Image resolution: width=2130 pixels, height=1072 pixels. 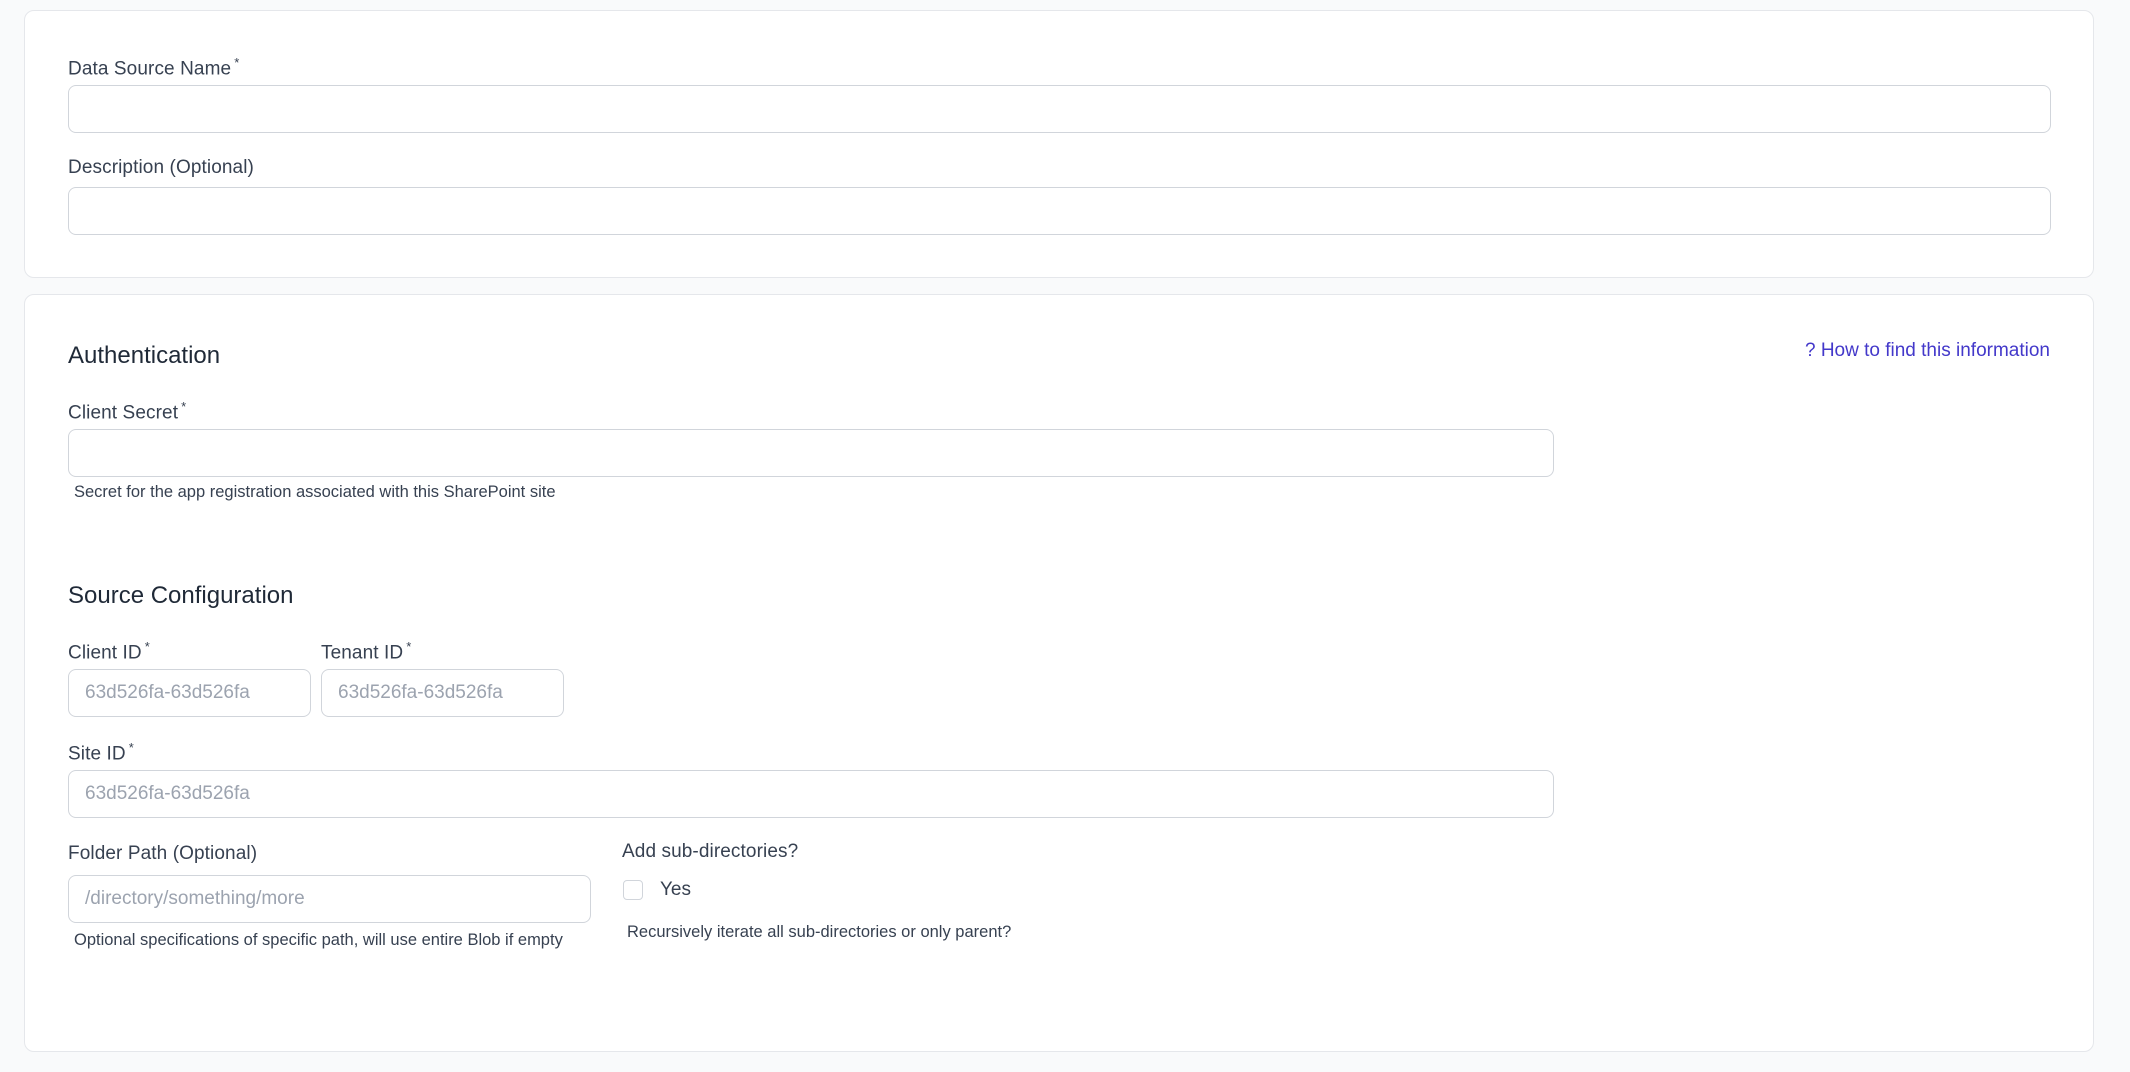 I want to click on site-id-label: Site ID *, so click(x=101, y=752).